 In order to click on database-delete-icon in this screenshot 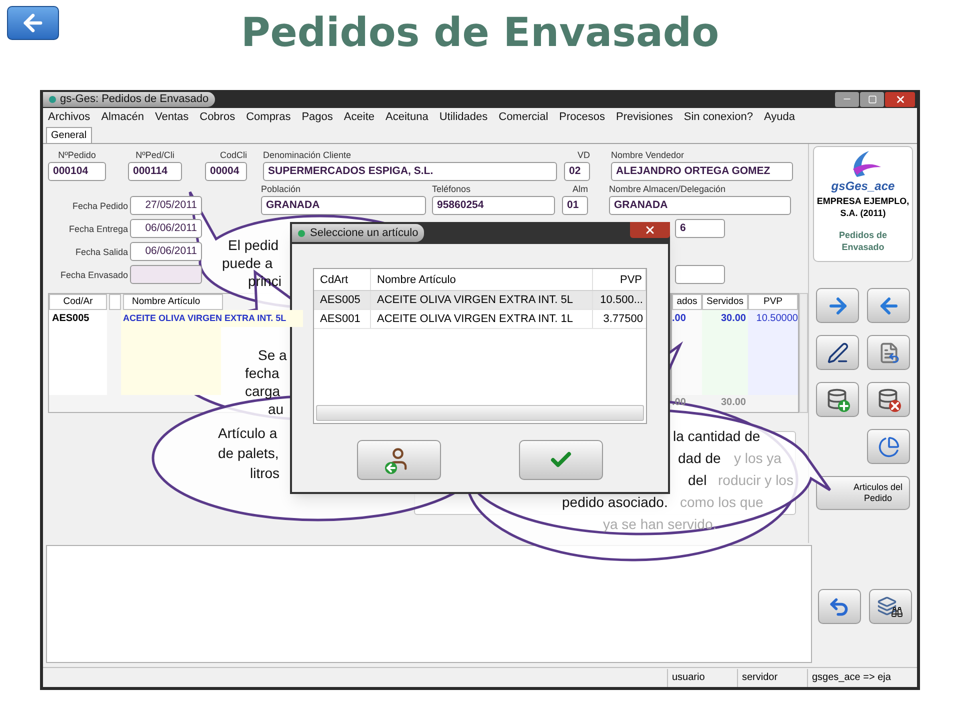, I will do `click(888, 400)`.